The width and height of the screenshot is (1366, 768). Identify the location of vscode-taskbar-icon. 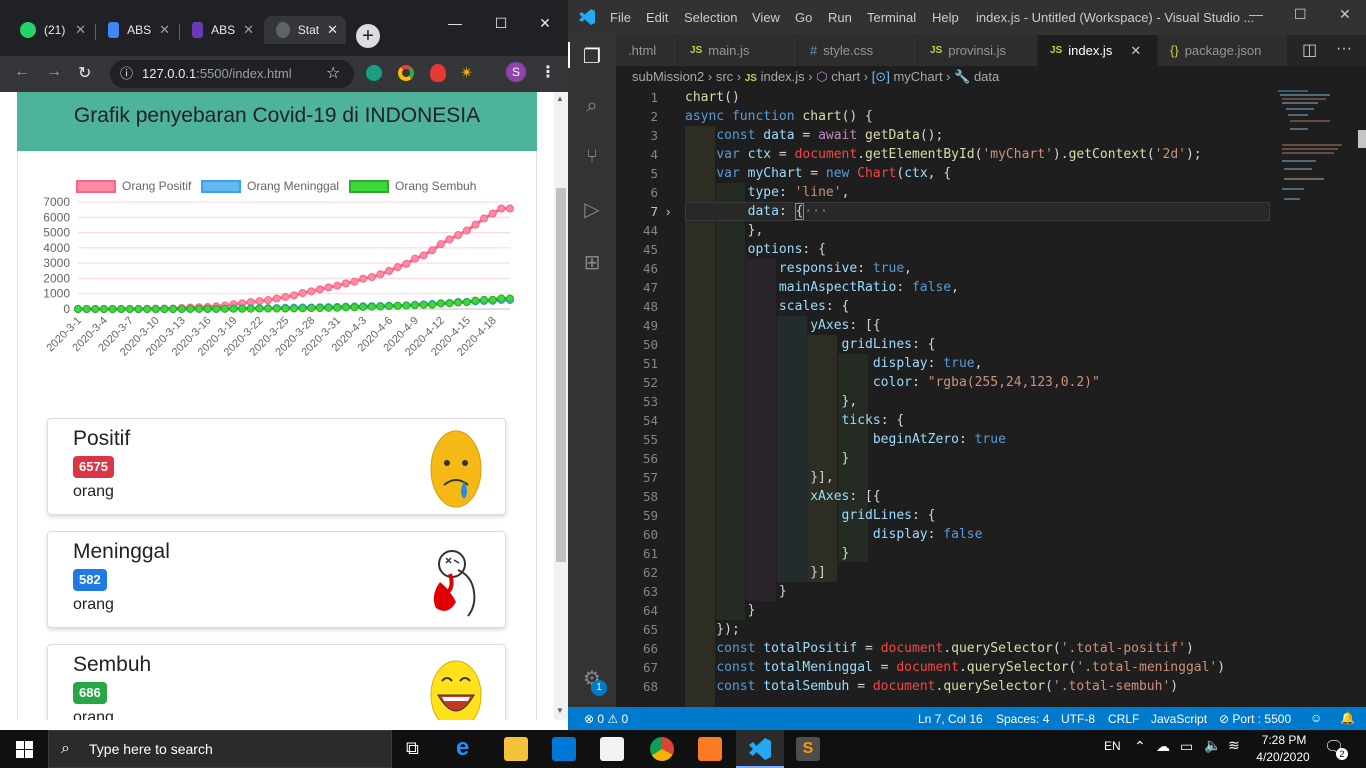
(760, 749).